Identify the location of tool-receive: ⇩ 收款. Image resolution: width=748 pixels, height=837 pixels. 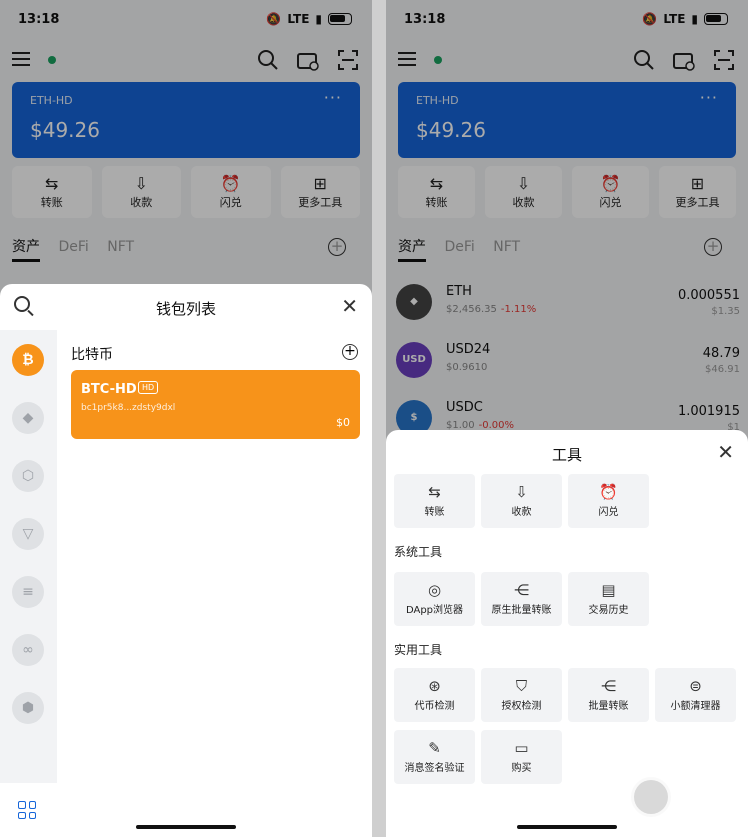
(521, 501).